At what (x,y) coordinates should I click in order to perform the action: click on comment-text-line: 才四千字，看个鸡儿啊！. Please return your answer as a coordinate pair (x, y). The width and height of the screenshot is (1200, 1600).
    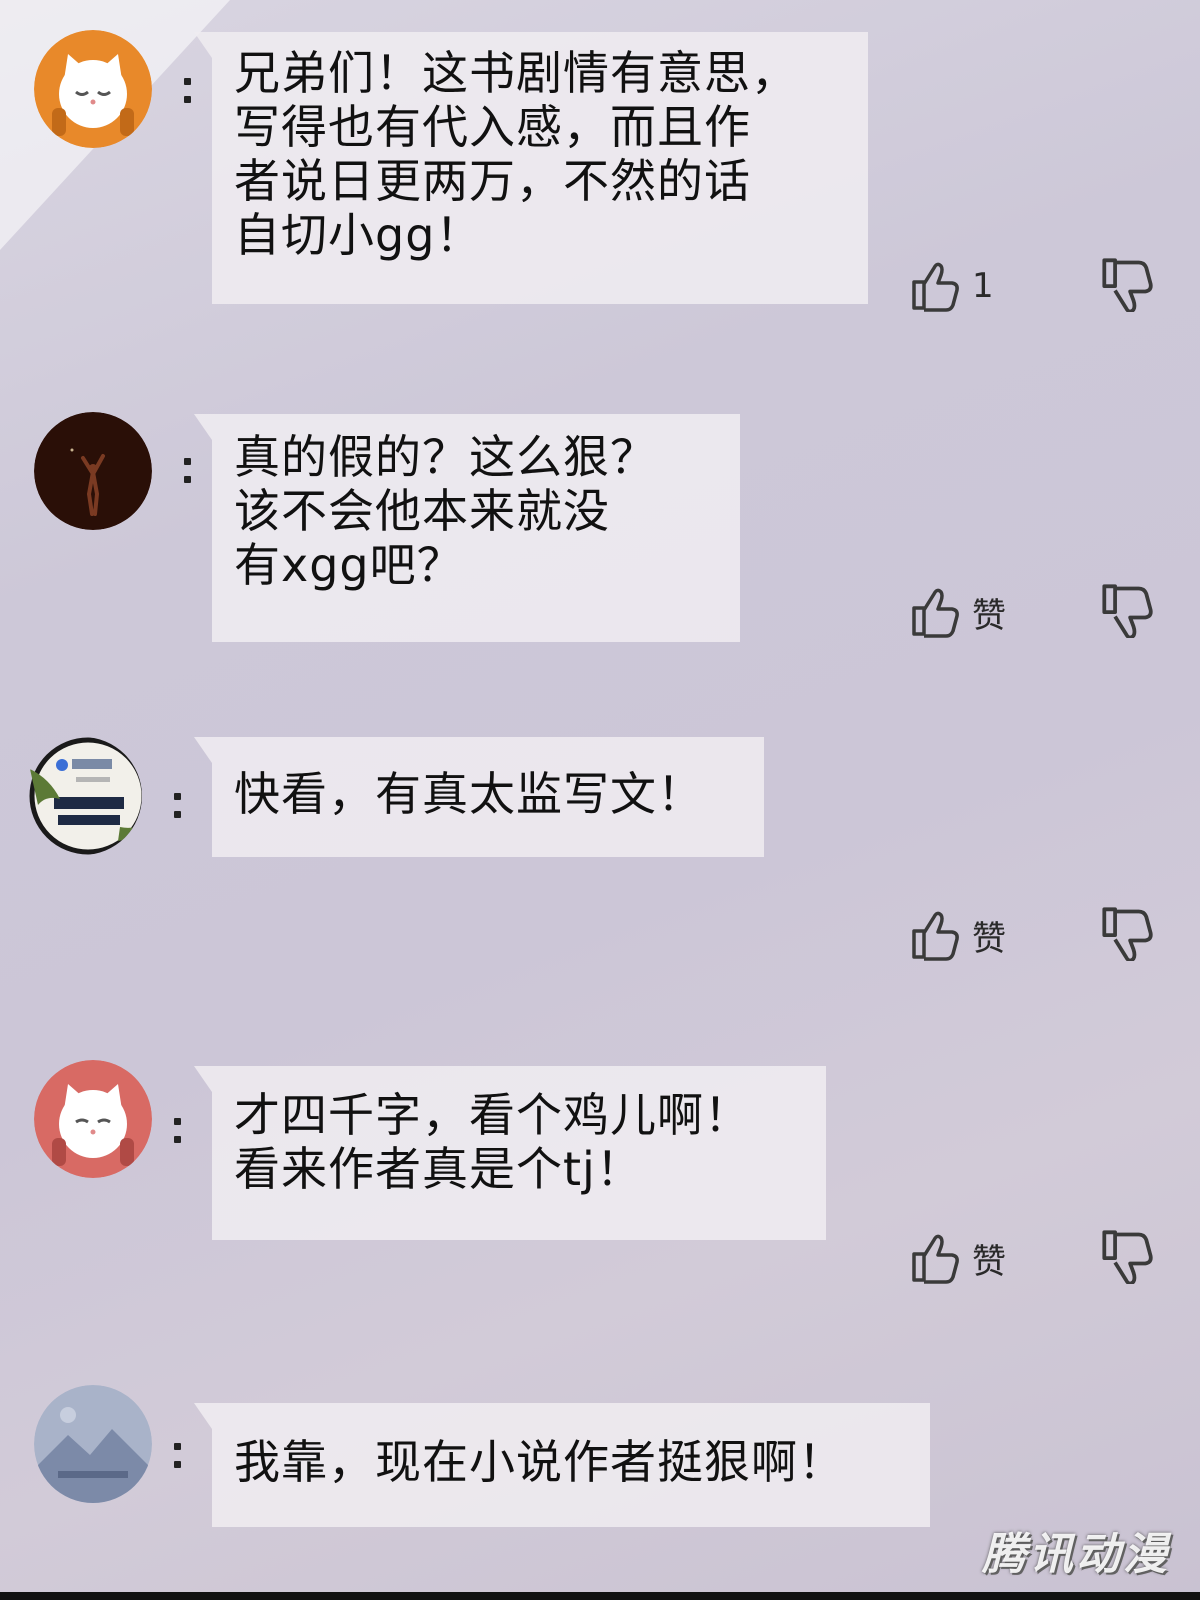
    Looking at the image, I should click on (492, 1115).